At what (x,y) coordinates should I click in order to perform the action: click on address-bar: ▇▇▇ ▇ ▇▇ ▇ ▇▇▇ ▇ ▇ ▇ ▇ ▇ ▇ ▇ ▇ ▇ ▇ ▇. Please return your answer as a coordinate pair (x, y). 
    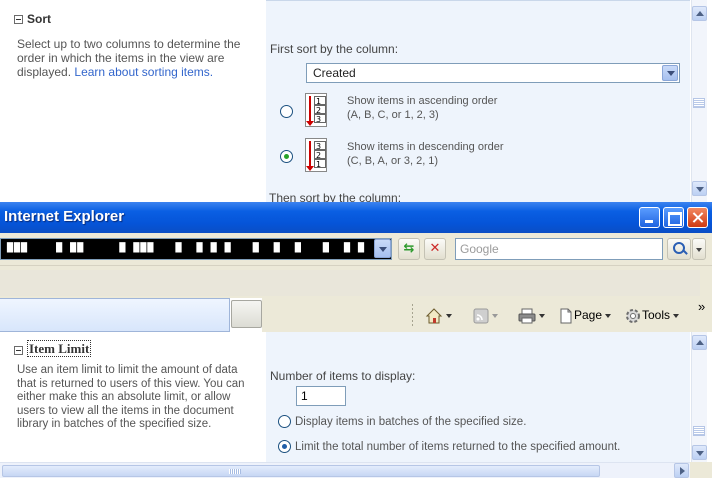
    Looking at the image, I should click on (196, 249).